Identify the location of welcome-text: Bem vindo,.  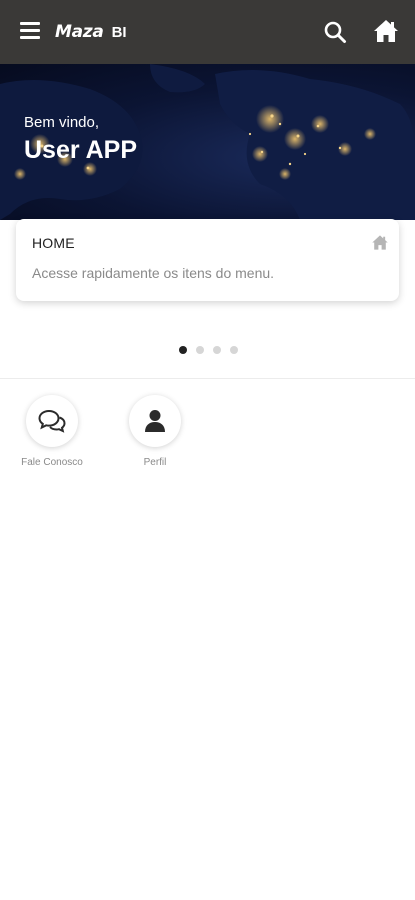
(62, 122).